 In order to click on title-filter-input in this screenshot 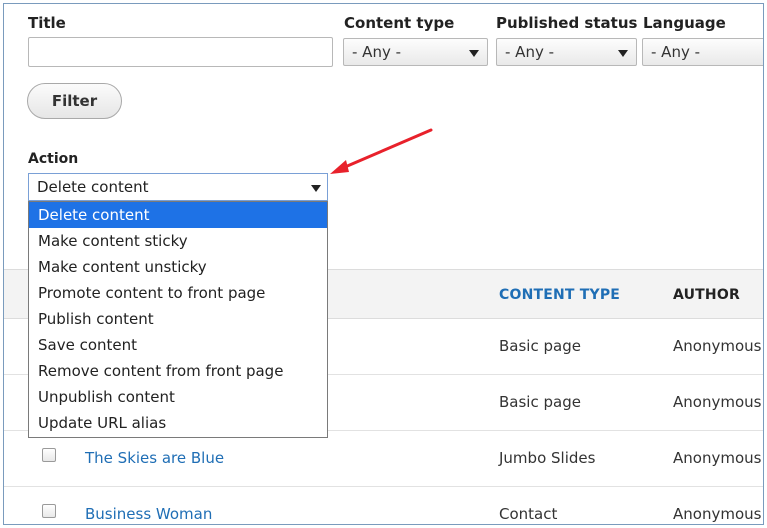, I will do `click(180, 52)`.